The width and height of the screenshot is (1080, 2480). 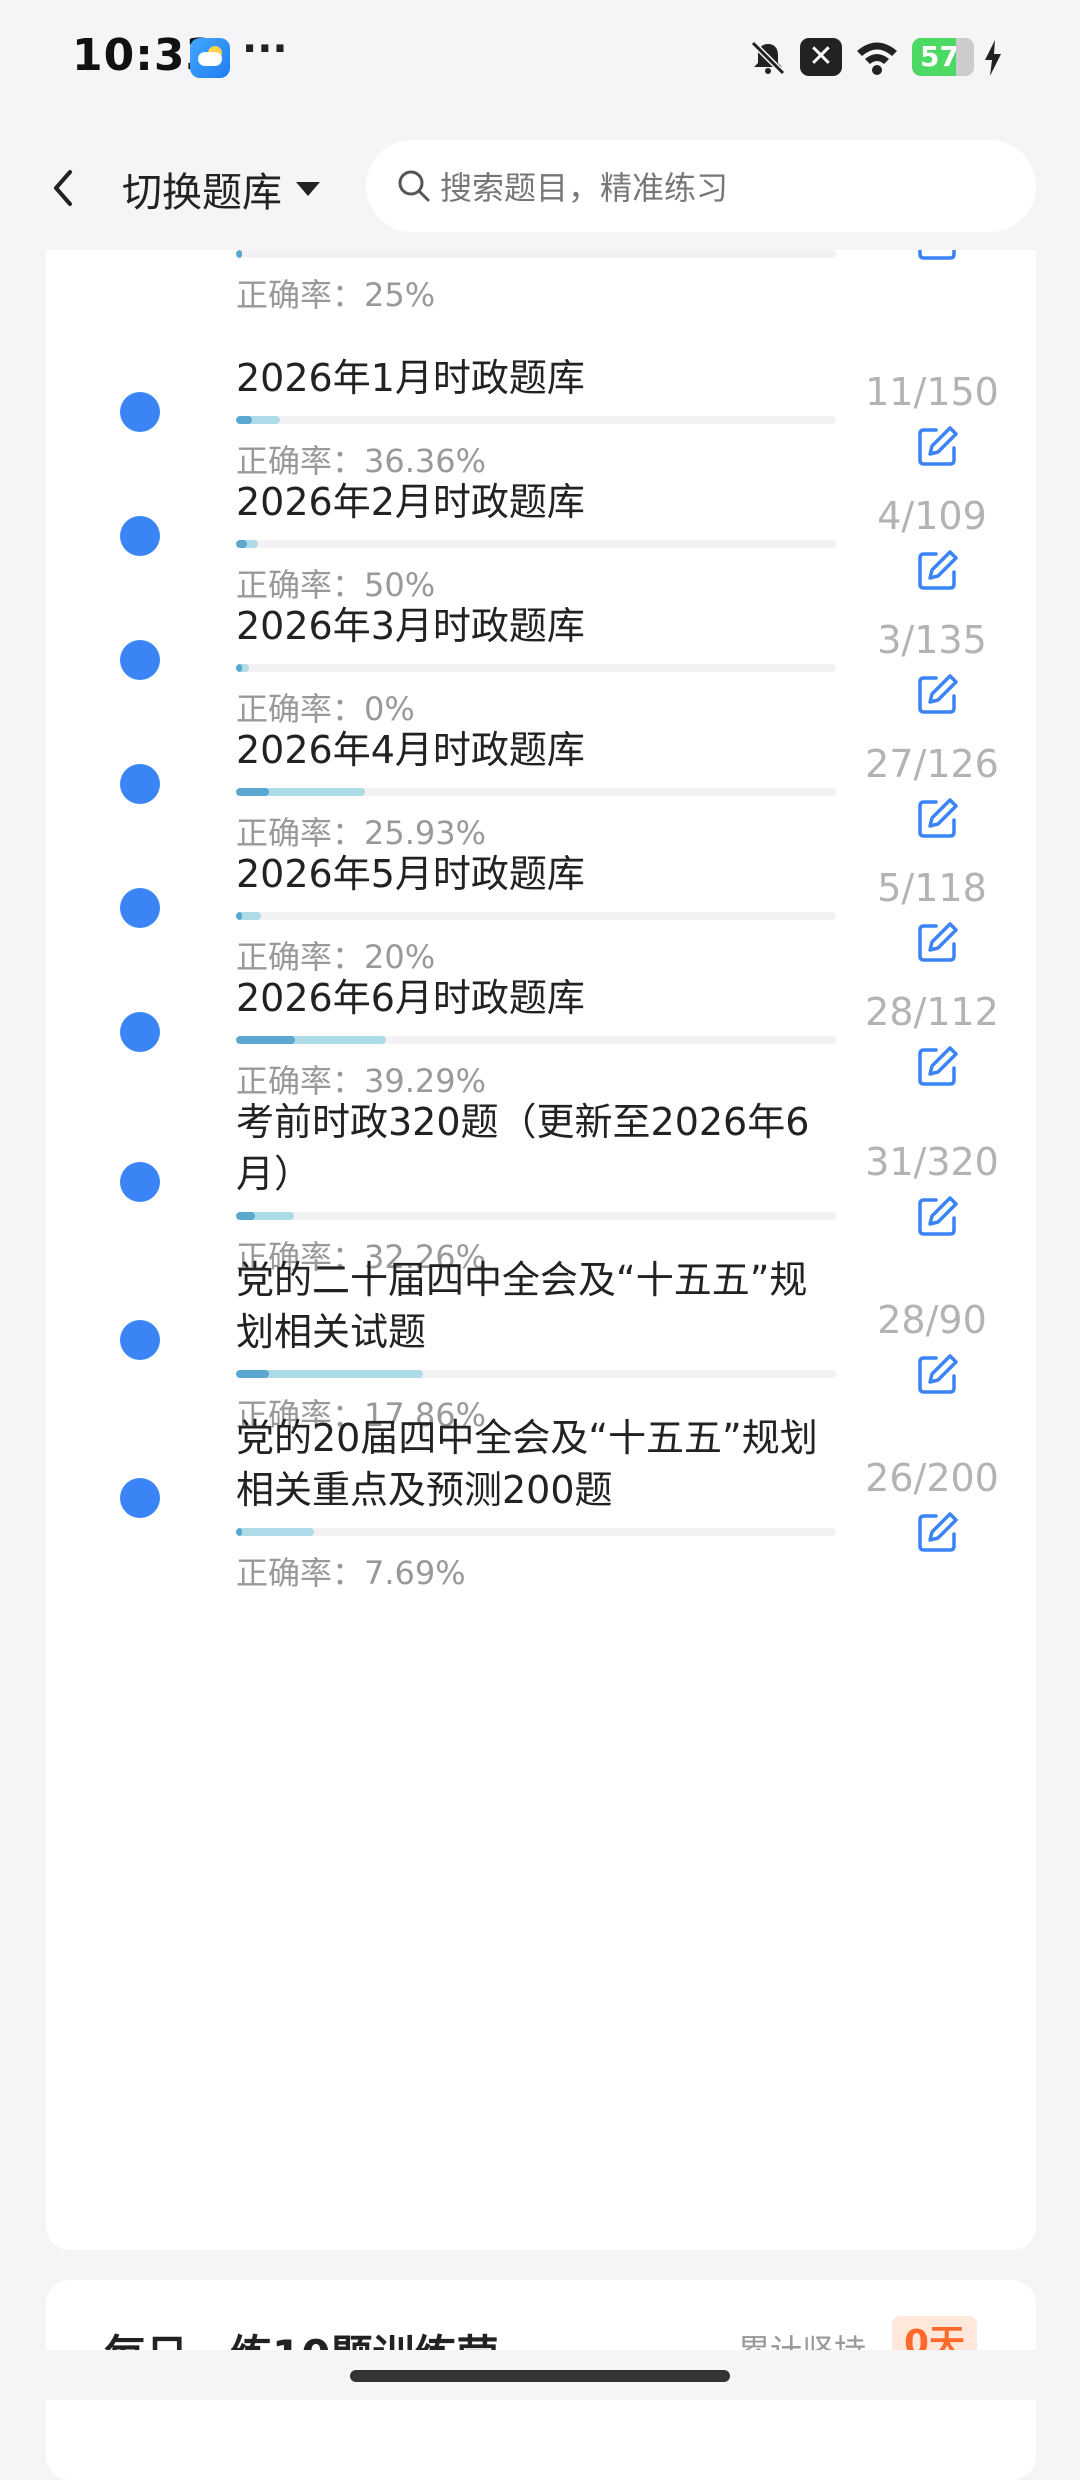 What do you see at coordinates (410, 998) in the screenshot?
I see `item-title: 2026年6月时政题库` at bounding box center [410, 998].